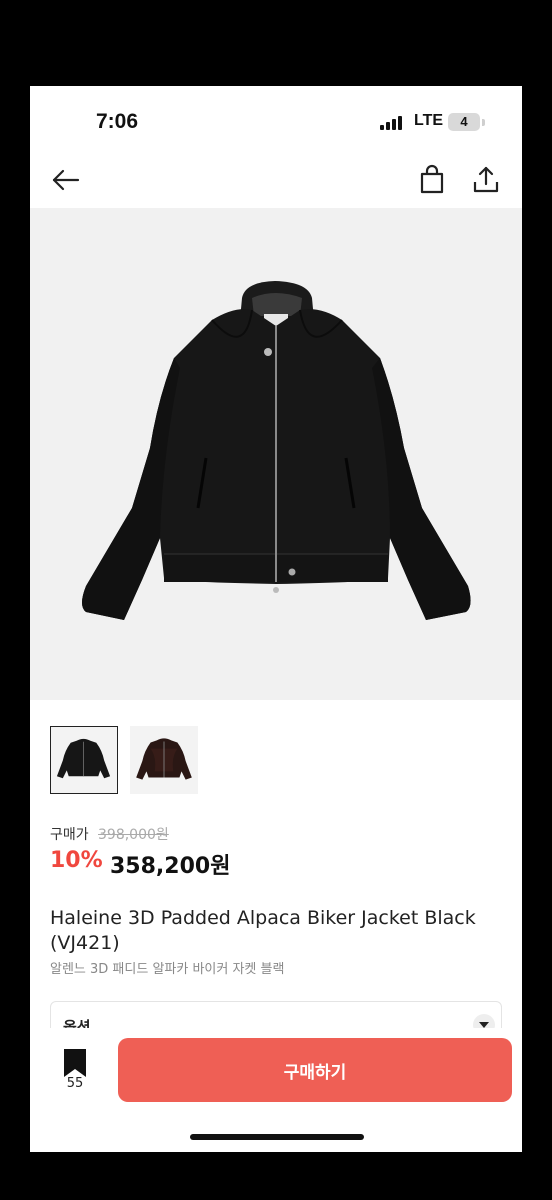 Image resolution: width=552 pixels, height=1200 pixels. Describe the element at coordinates (170, 866) in the screenshot. I see `sale-price: 358,200원` at that location.